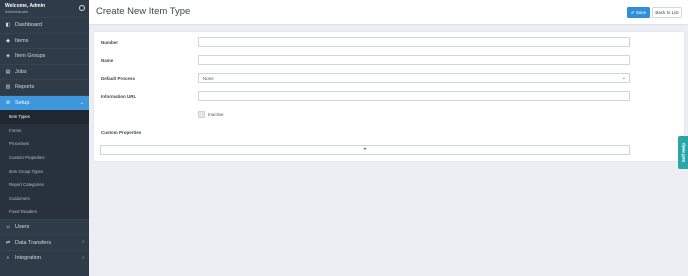 The height and width of the screenshot is (276, 688). I want to click on add-custom-property-button: +, so click(365, 150).